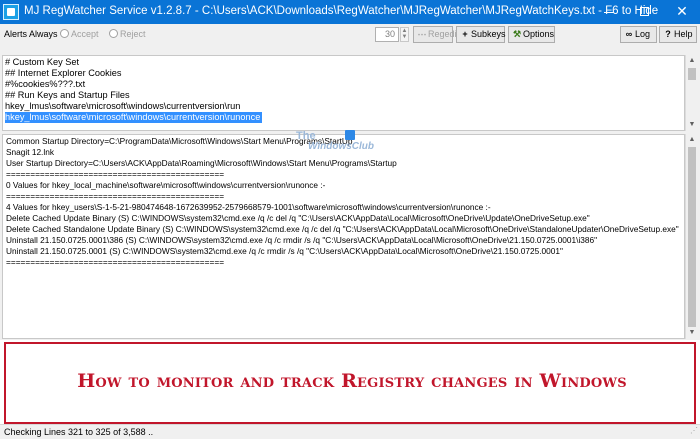 This screenshot has width=700, height=439. I want to click on keyset-scrollbar: ▲ ▼, so click(691, 93).